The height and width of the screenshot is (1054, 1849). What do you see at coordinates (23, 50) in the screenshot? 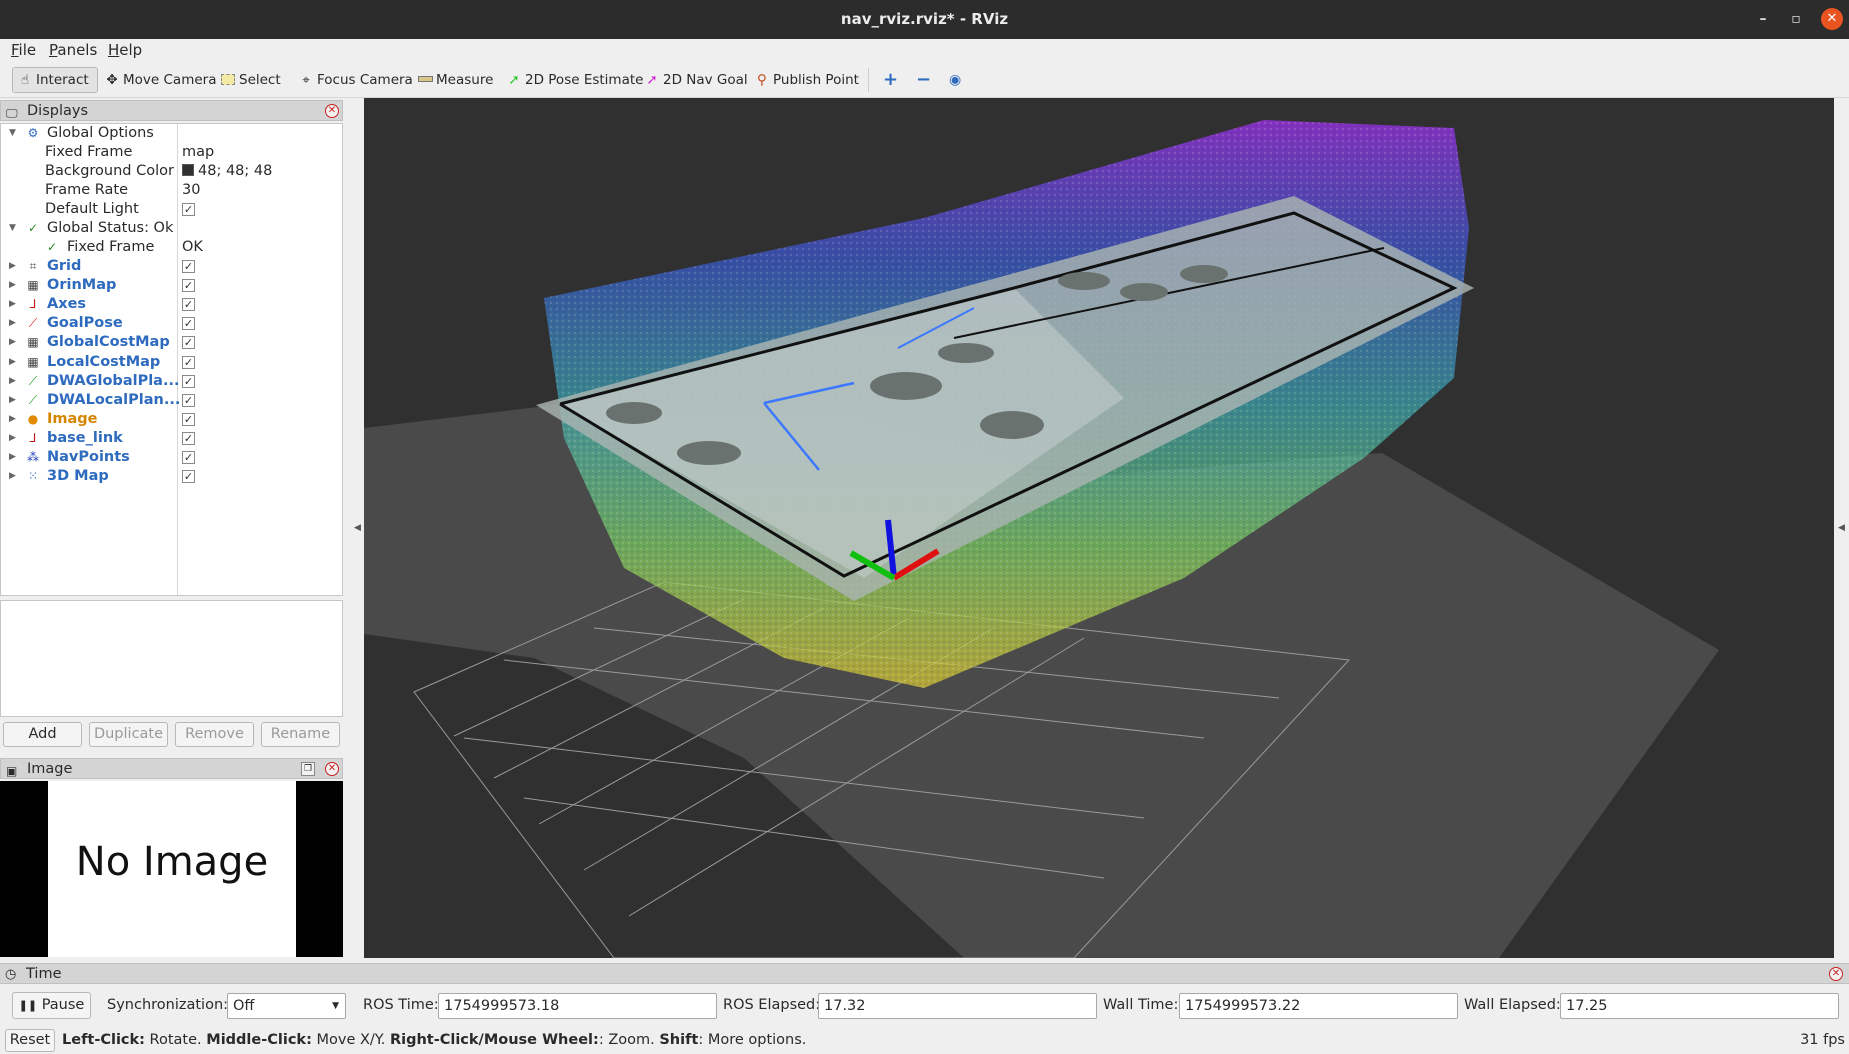
I see `menu-file: File` at bounding box center [23, 50].